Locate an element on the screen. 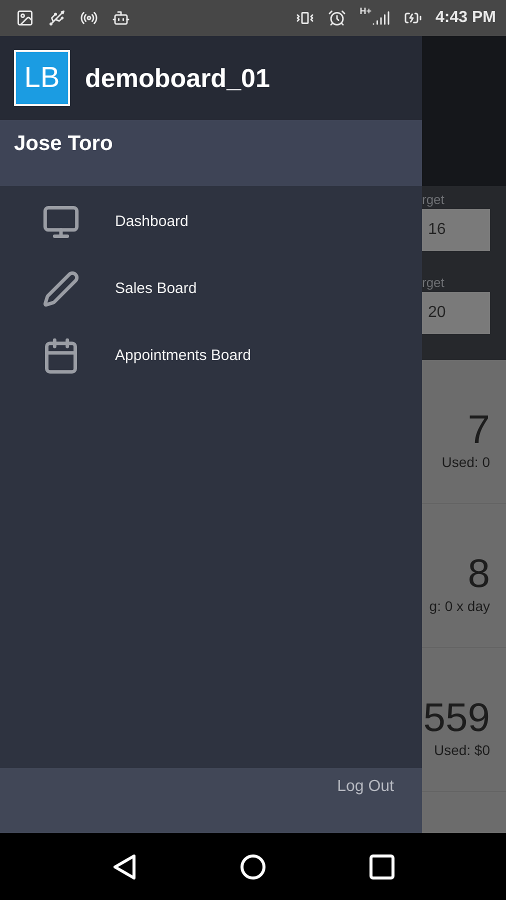 The image size is (506, 900). stat-caption: Used: 0 is located at coordinates (466, 462).